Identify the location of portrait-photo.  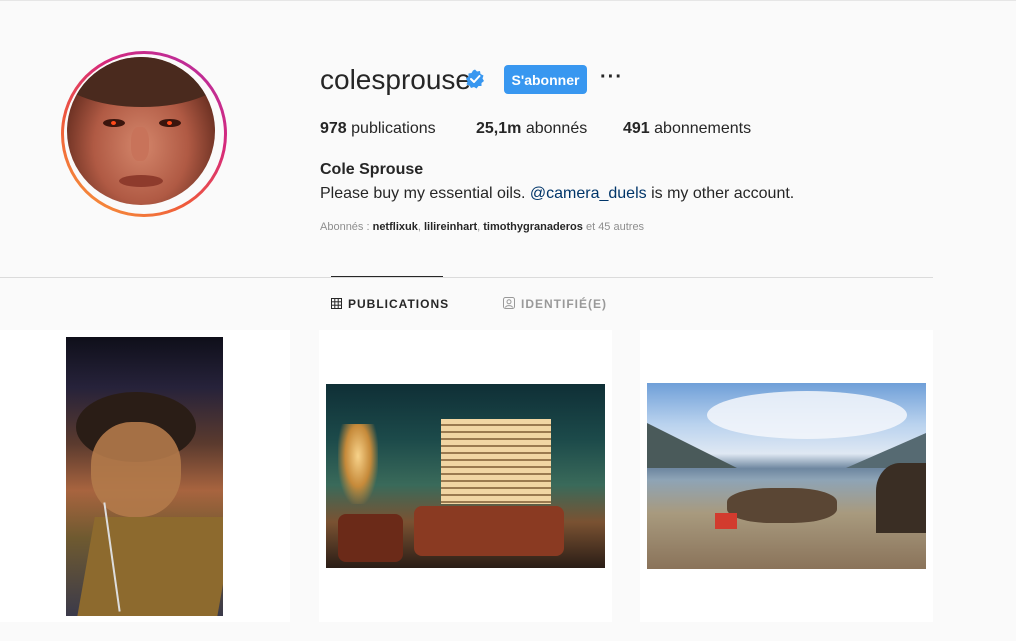
(144, 476).